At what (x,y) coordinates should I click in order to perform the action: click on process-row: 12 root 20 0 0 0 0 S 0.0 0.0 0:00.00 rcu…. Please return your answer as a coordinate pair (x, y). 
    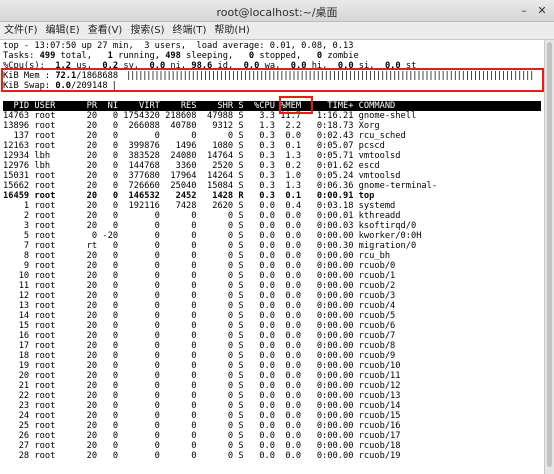
    Looking at the image, I should click on (199, 296).